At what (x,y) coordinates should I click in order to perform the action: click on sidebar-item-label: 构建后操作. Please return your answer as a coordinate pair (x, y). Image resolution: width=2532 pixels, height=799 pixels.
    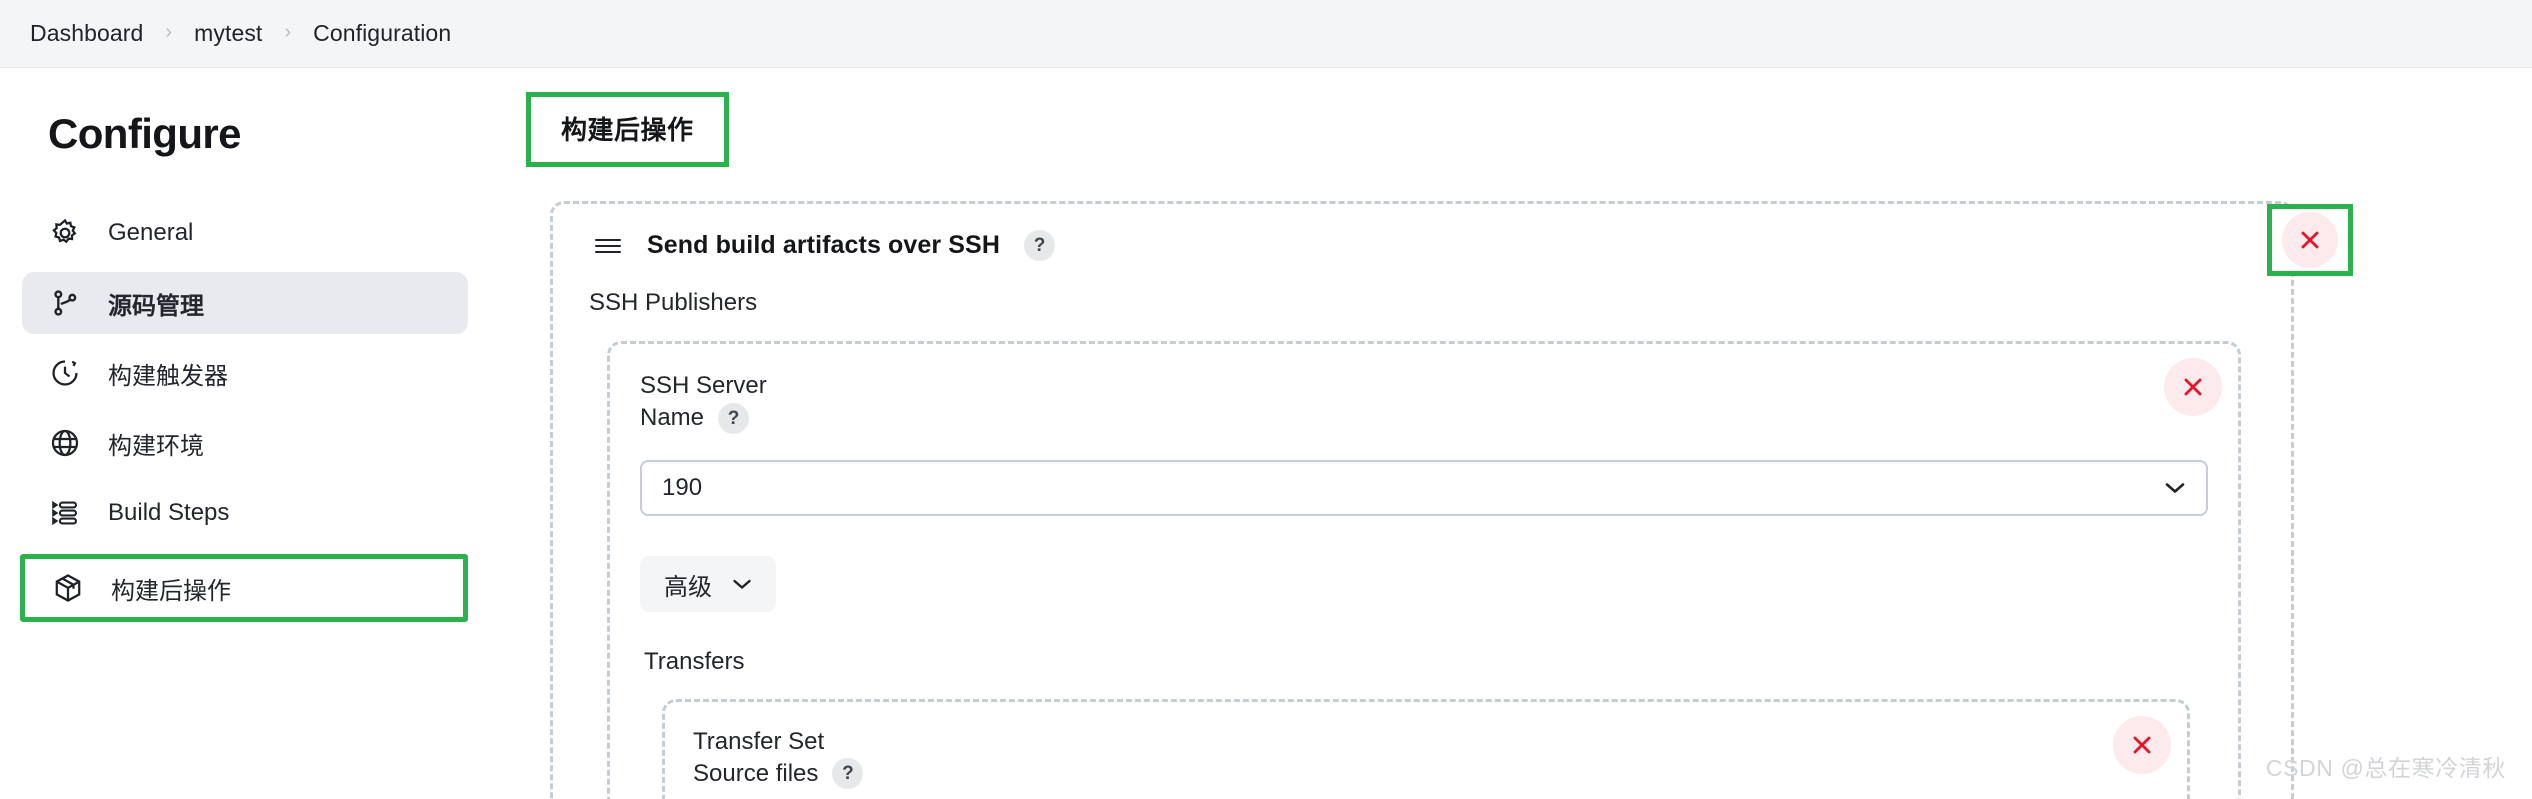
    Looking at the image, I should click on (171, 591).